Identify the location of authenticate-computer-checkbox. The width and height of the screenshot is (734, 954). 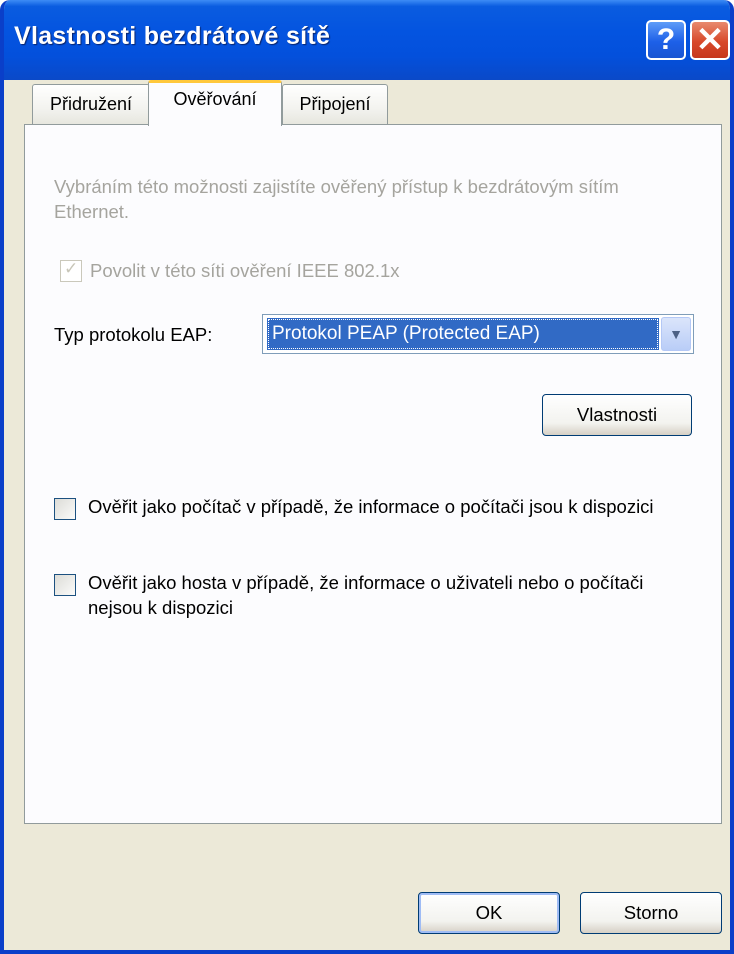
(65, 509).